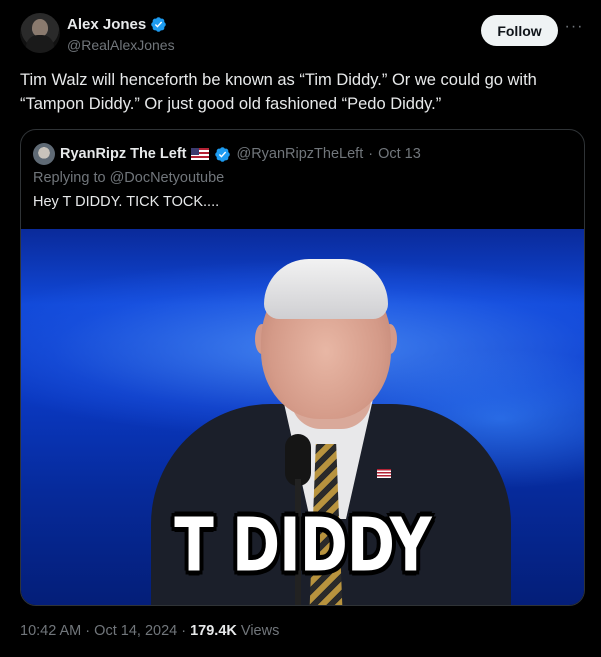 This screenshot has width=601, height=657. Describe the element at coordinates (299, 154) in the screenshot. I see `quoted-author-handle: @RyanRipzTheLeft` at that location.